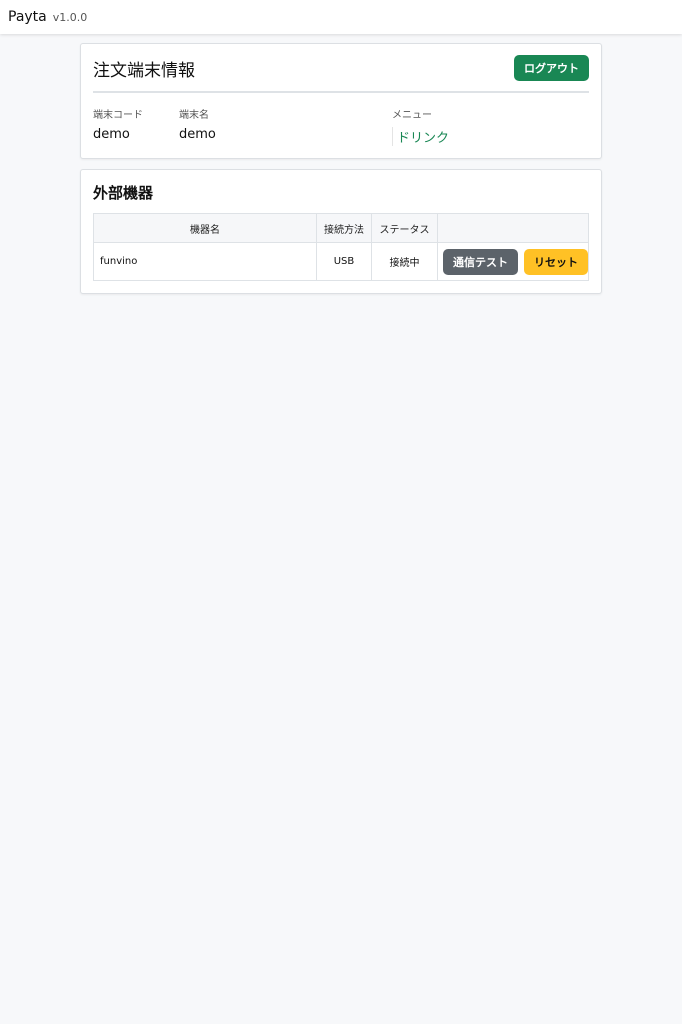 This screenshot has width=682, height=1024. Describe the element at coordinates (344, 261) in the screenshot. I see `device-connection-cell: USB` at that location.